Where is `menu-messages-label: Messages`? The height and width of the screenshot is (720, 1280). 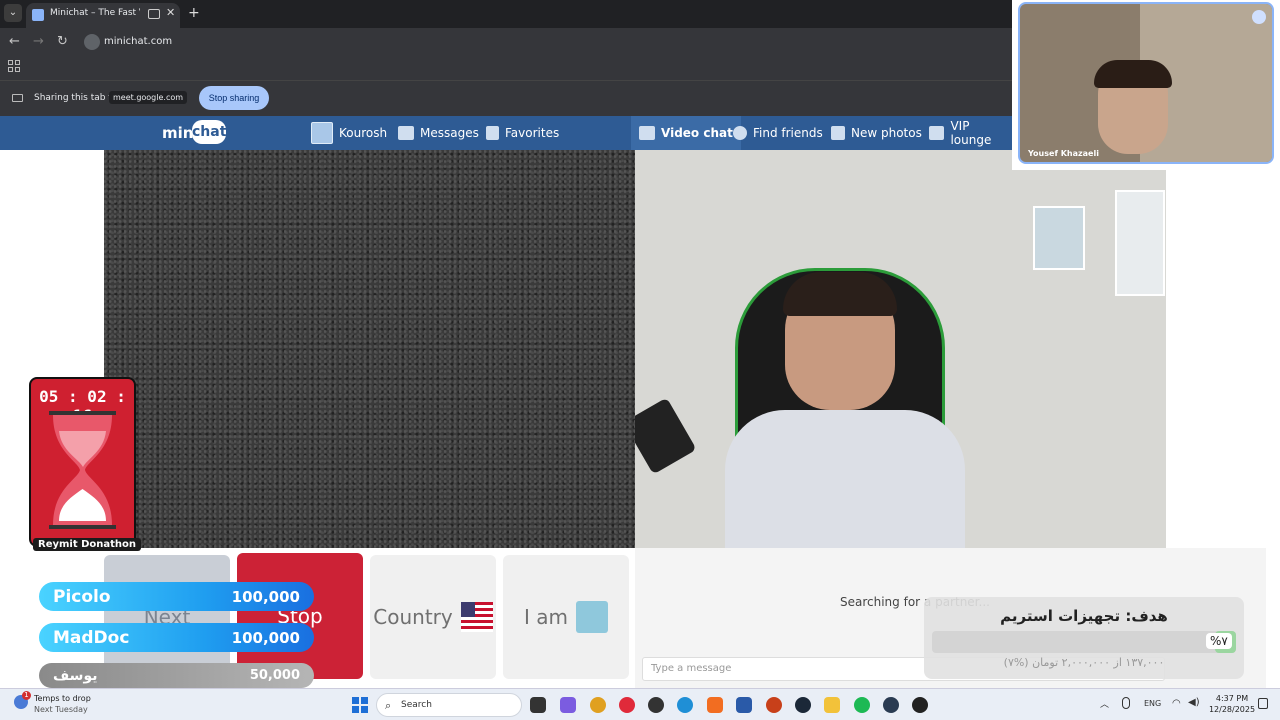 menu-messages-label: Messages is located at coordinates (449, 133).